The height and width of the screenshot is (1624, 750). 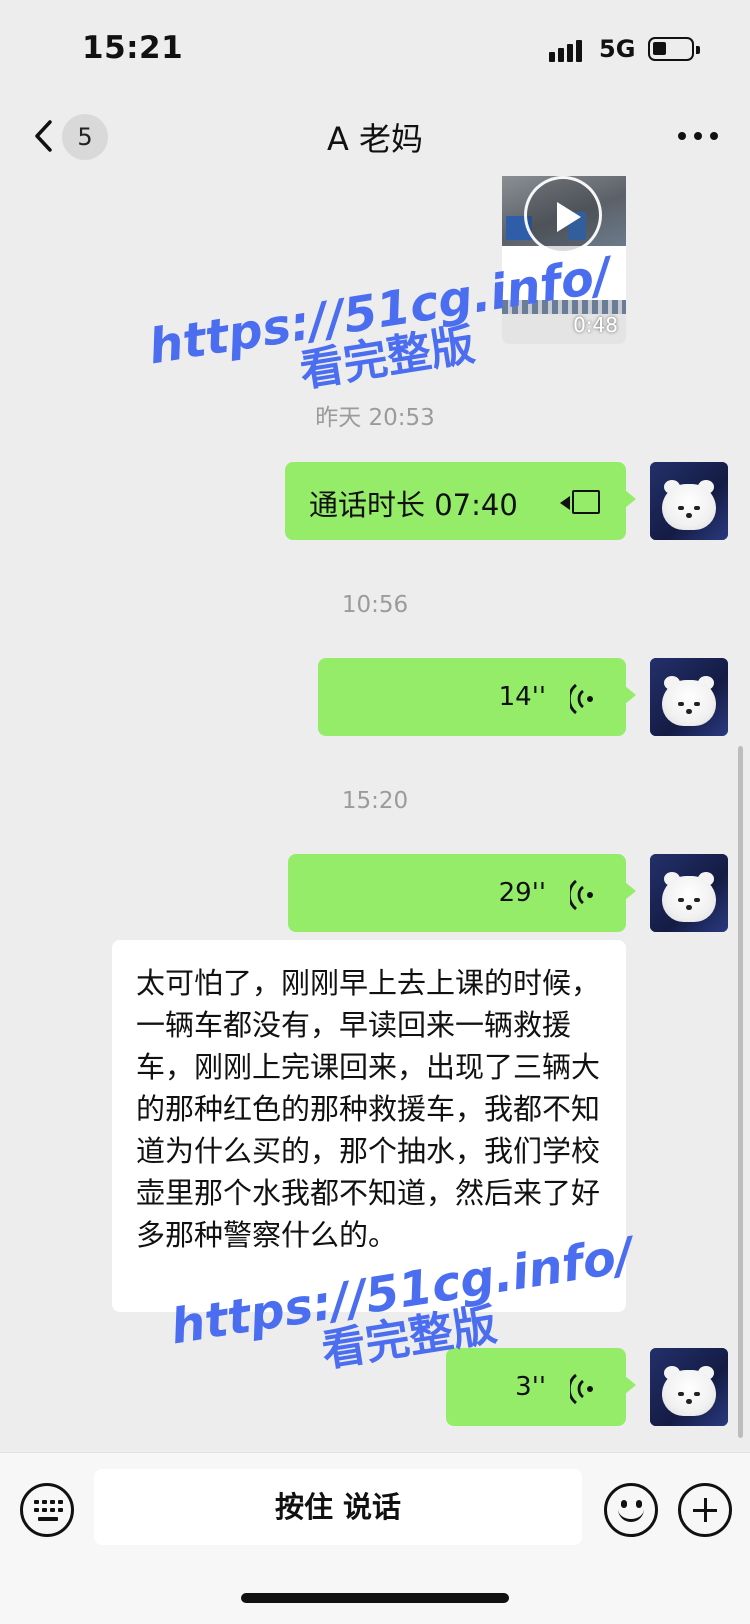 What do you see at coordinates (133, 48) in the screenshot?
I see `status-time: 15:21` at bounding box center [133, 48].